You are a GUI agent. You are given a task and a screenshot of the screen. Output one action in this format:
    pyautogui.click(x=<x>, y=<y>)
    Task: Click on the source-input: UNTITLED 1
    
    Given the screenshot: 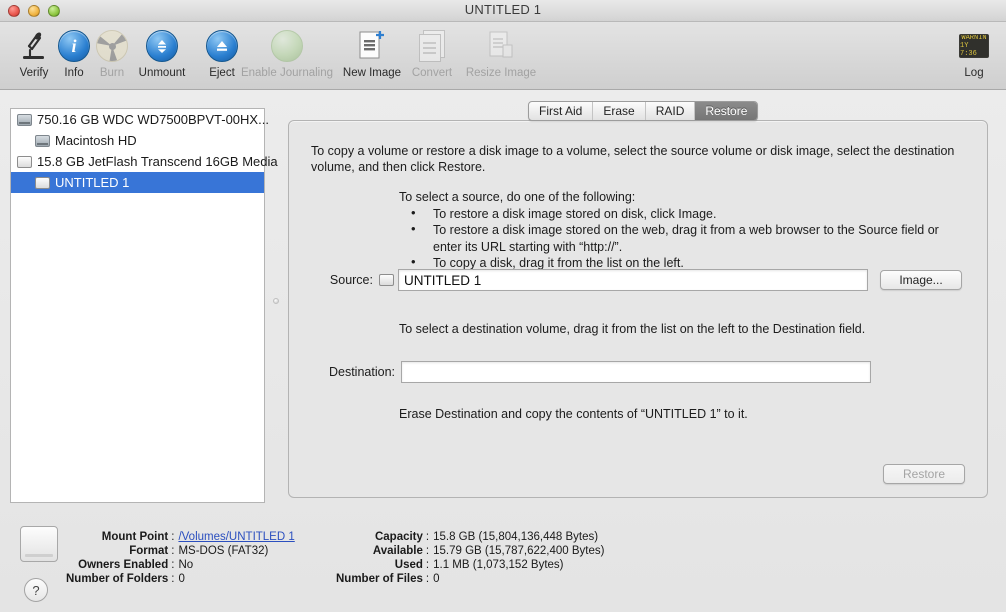 What is the action you would take?
    pyautogui.click(x=633, y=280)
    